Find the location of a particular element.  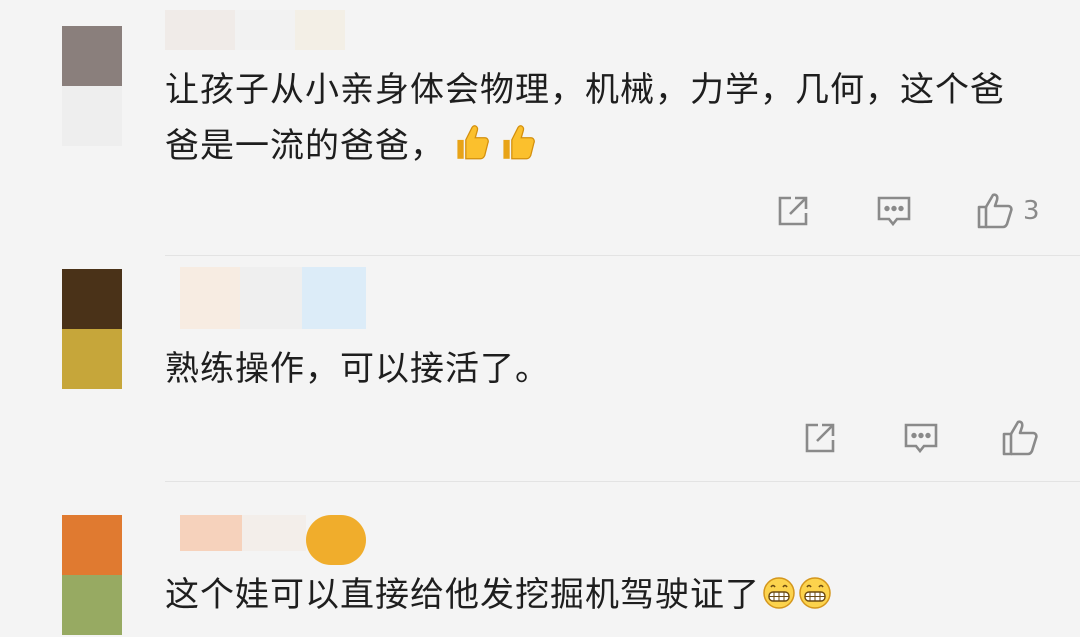

comment-actions: 3 is located at coordinates (907, 211).